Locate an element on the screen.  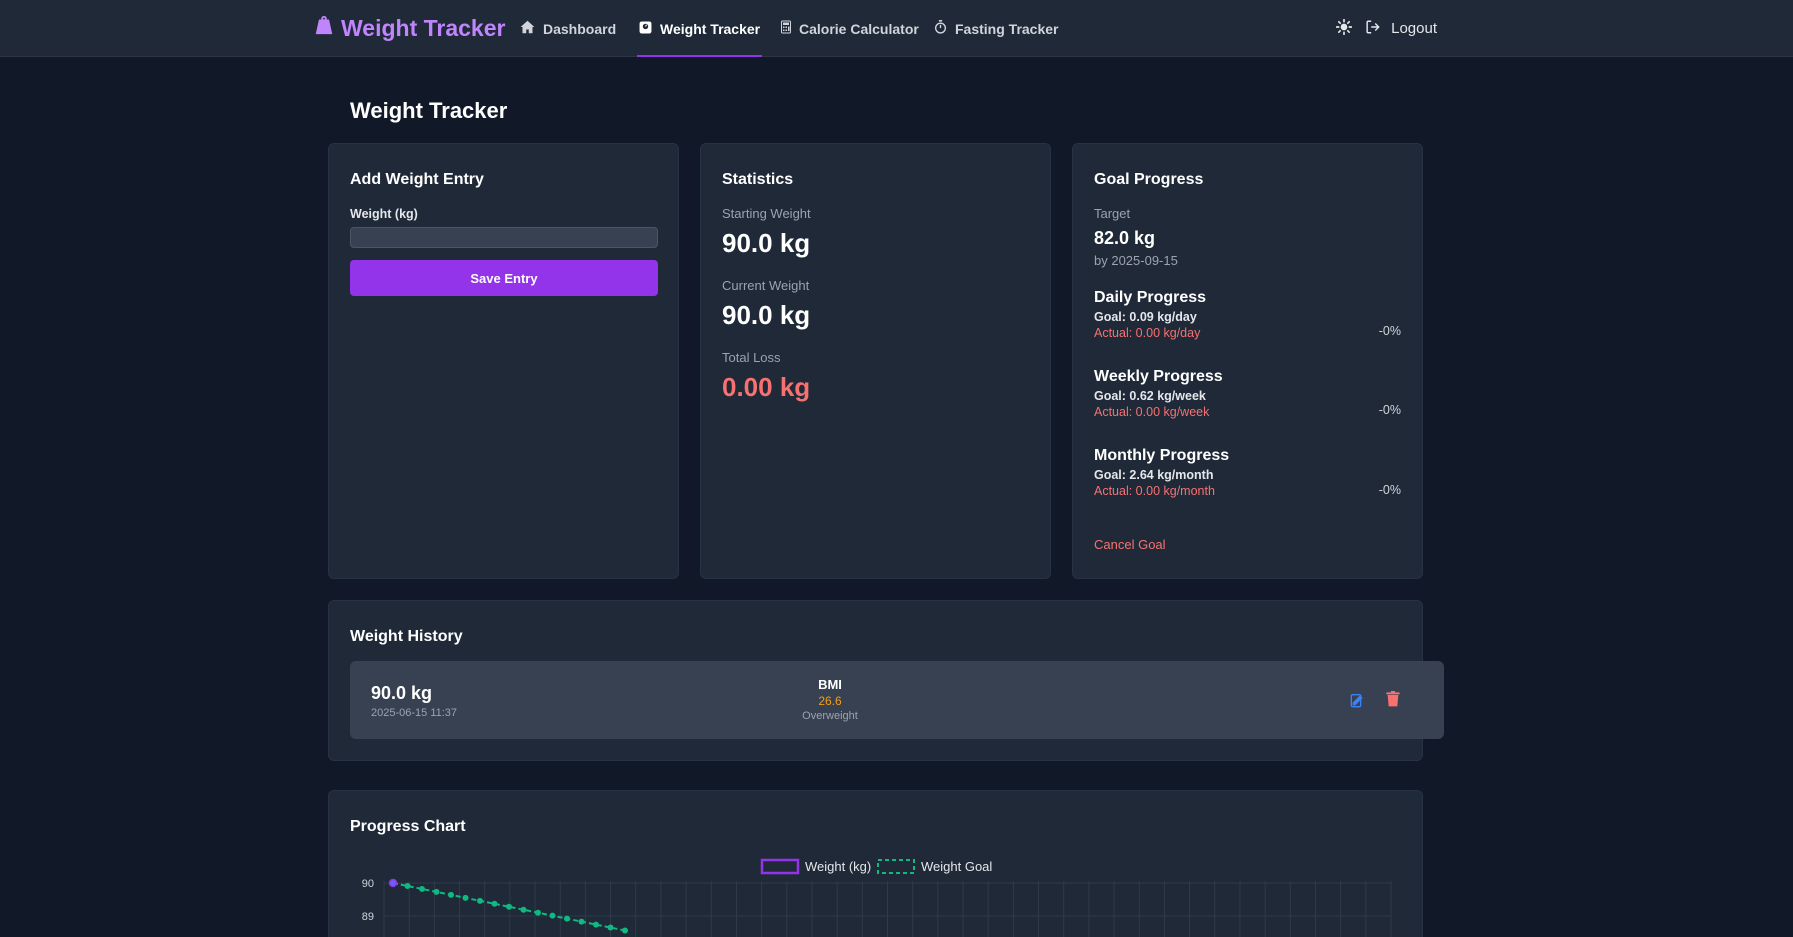
total-loss-value: 0.00 kg is located at coordinates (766, 387).